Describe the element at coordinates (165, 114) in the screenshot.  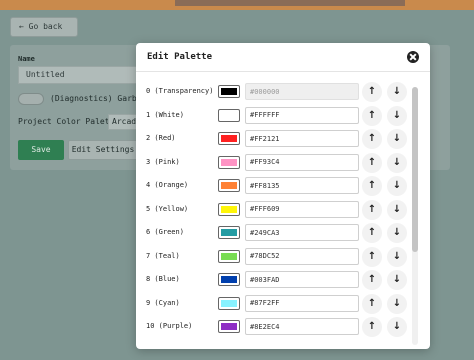
I see `color-label: 1 (White)` at that location.